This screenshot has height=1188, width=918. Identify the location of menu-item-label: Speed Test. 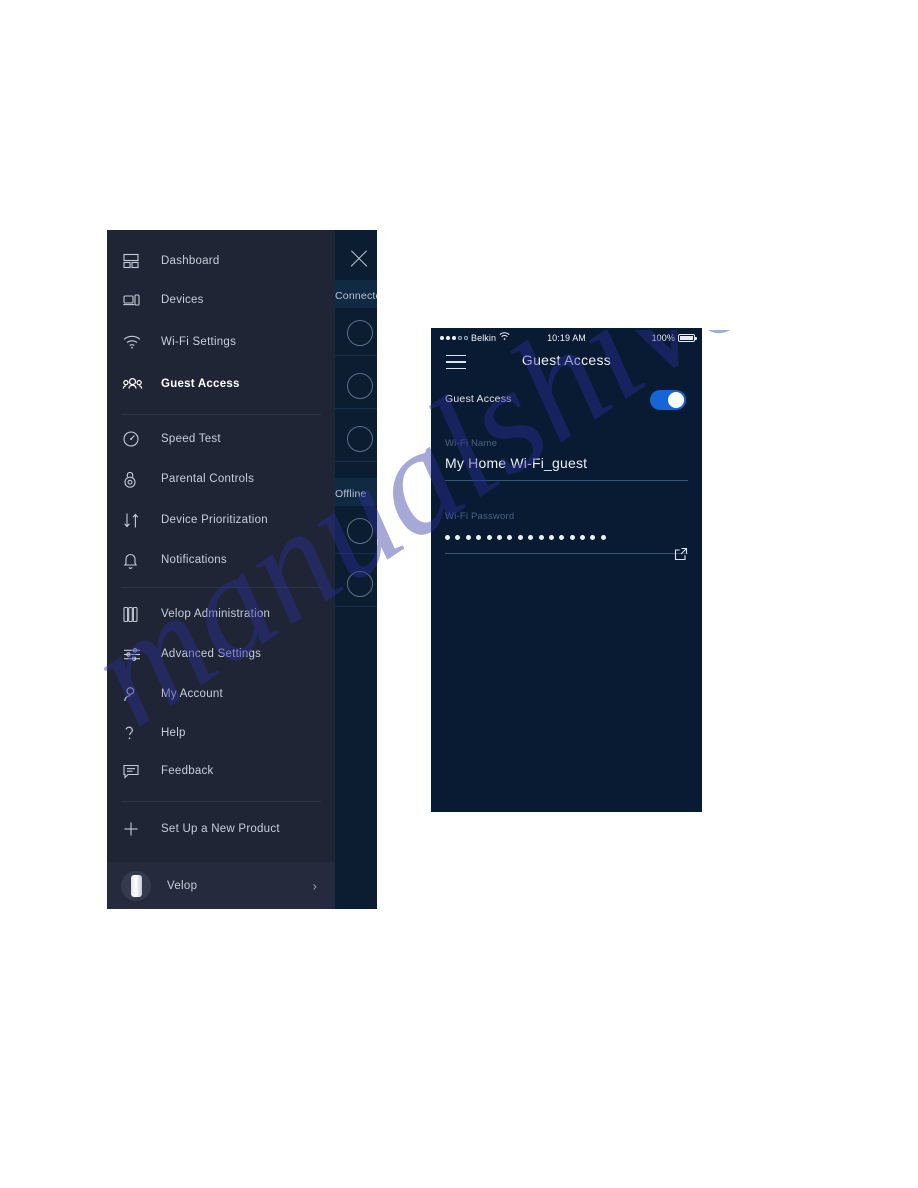
(191, 439).